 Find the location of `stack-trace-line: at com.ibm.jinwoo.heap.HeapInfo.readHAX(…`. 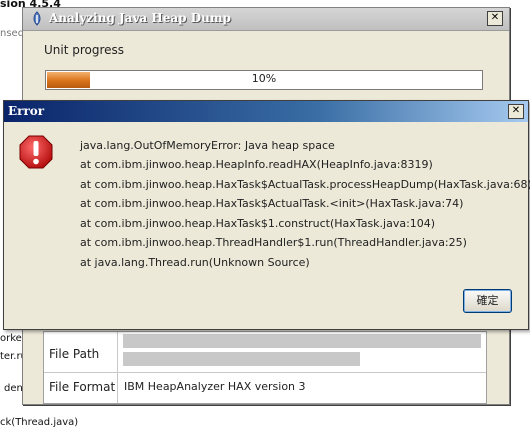

stack-trace-line: at com.ibm.jinwoo.heap.HeapInfo.readHAX(… is located at coordinates (256, 164).